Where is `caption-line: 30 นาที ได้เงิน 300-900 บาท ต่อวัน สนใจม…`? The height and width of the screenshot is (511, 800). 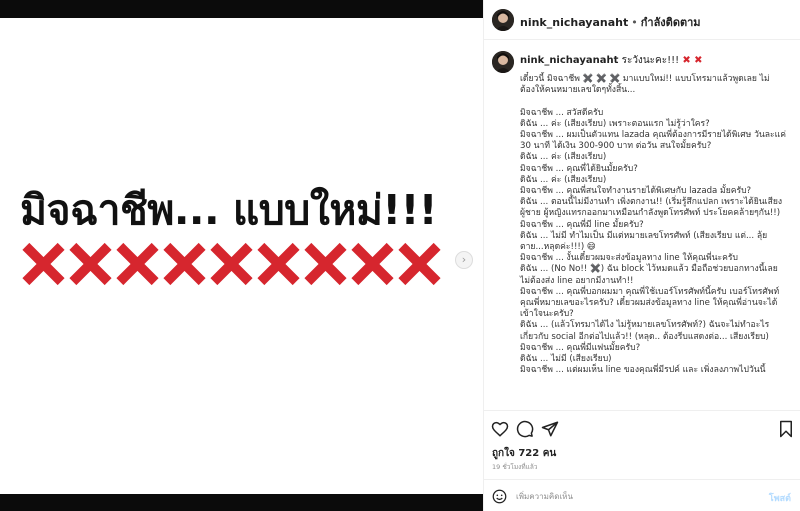
caption-line: 30 นาที ได้เงิน 300-900 บาท ต่อวัน สนใจม… is located at coordinates (616, 146).